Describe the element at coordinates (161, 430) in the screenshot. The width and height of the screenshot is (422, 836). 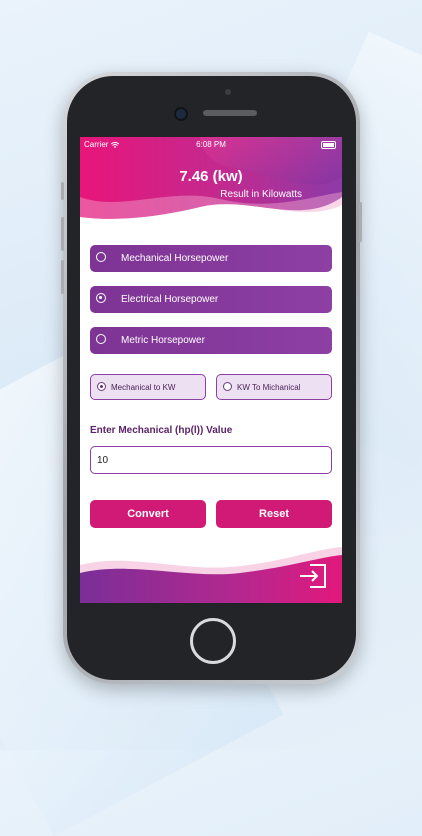
I see `input-label: Enter Mechanical (hp(l)) Value` at that location.